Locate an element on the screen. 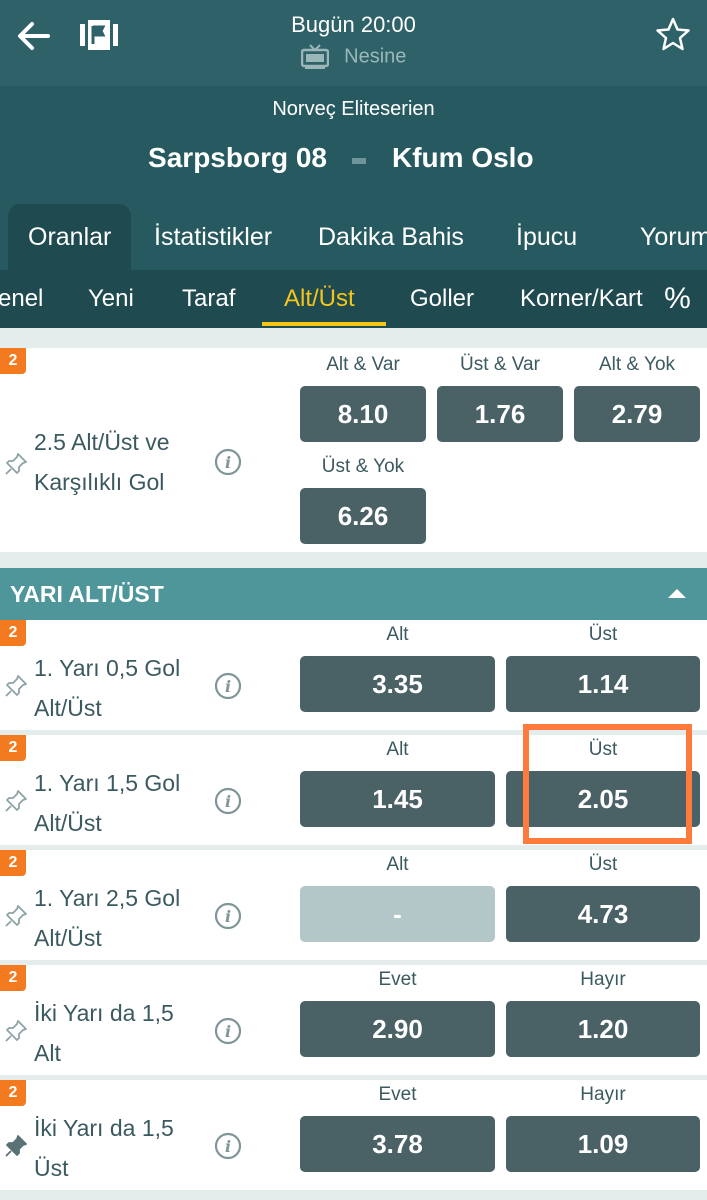 This screenshot has width=707, height=1200. subtab-alt-ust: Alt/Üst is located at coordinates (319, 299).